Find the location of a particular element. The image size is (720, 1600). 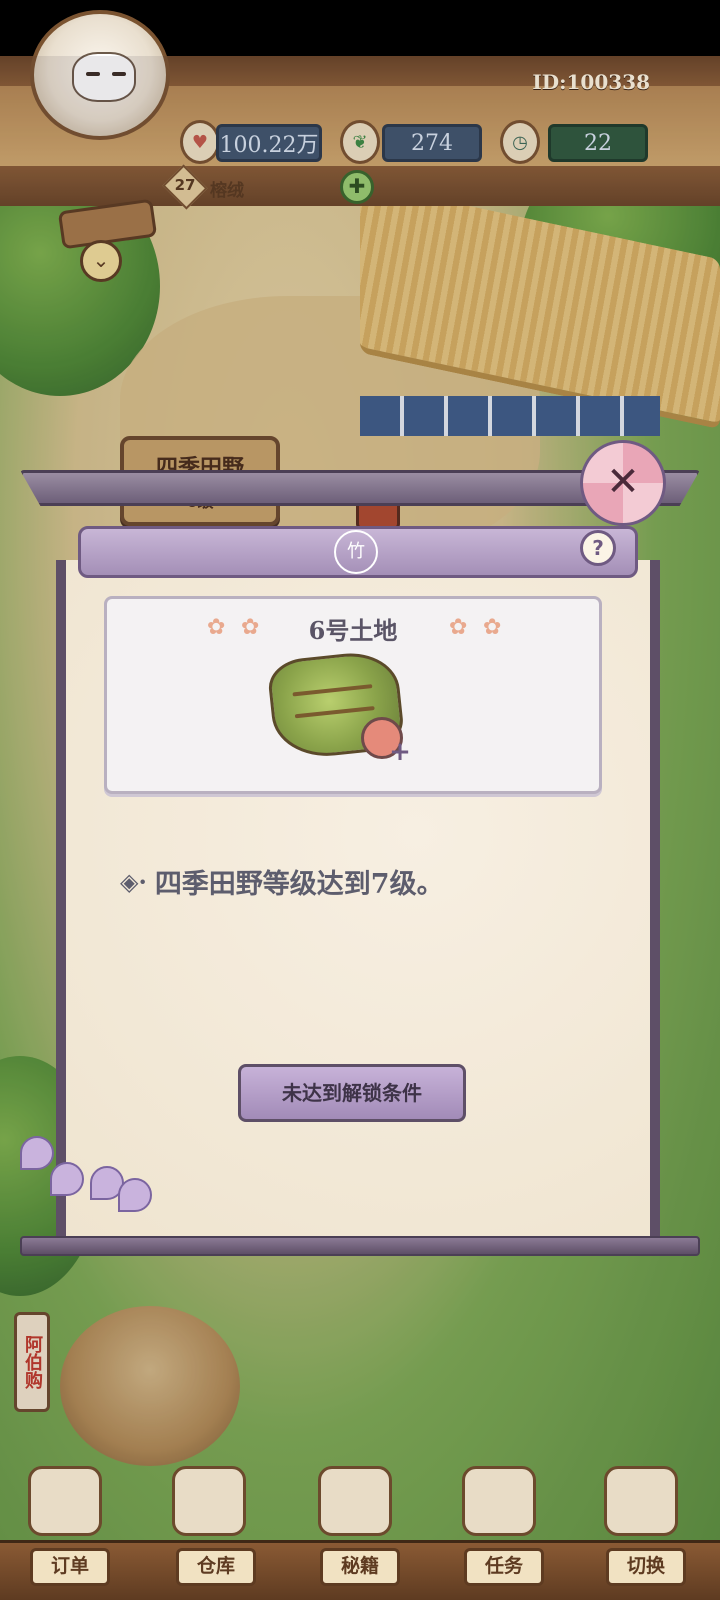

land-card: ✿ ✿ 6号土地 ✿ ✿ + is located at coordinates (353, 695).